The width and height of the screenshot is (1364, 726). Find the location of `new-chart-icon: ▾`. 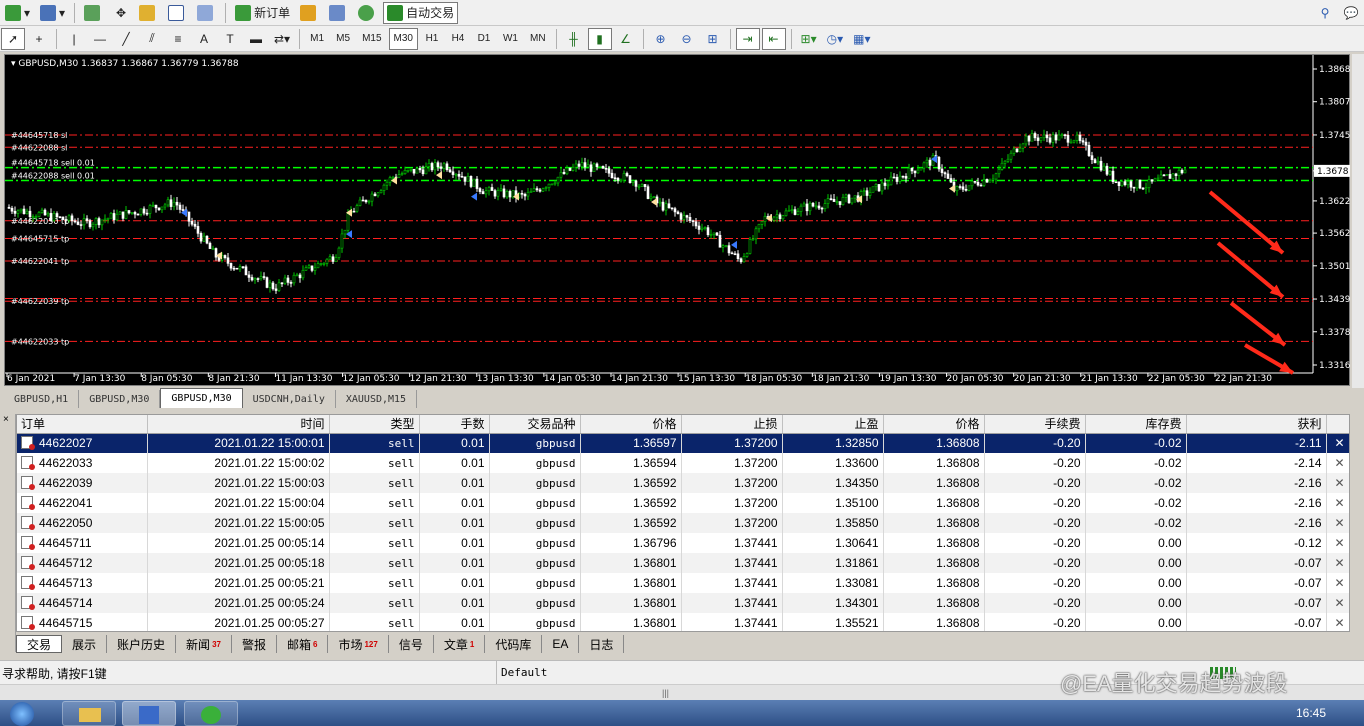

new-chart-icon: ▾ is located at coordinates (17, 13).